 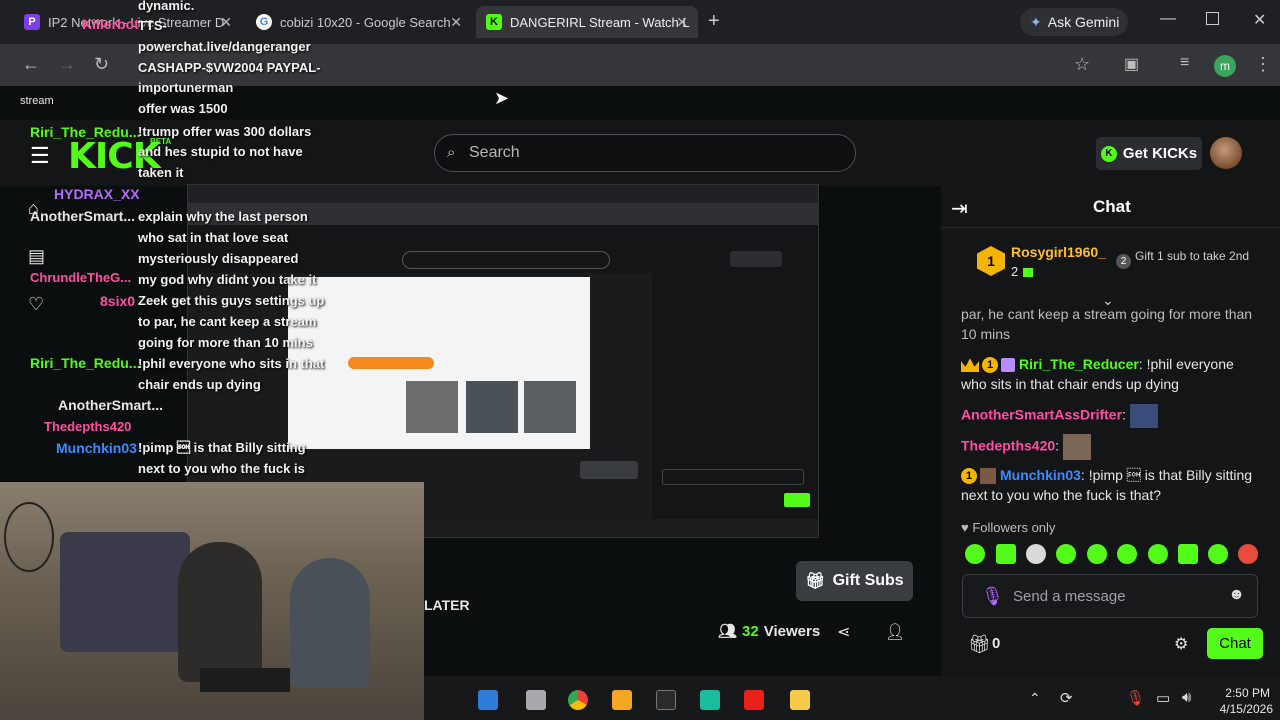 I want to click on gift-subs-button: 🎁︎ Gift Subs, so click(x=854, y=581).